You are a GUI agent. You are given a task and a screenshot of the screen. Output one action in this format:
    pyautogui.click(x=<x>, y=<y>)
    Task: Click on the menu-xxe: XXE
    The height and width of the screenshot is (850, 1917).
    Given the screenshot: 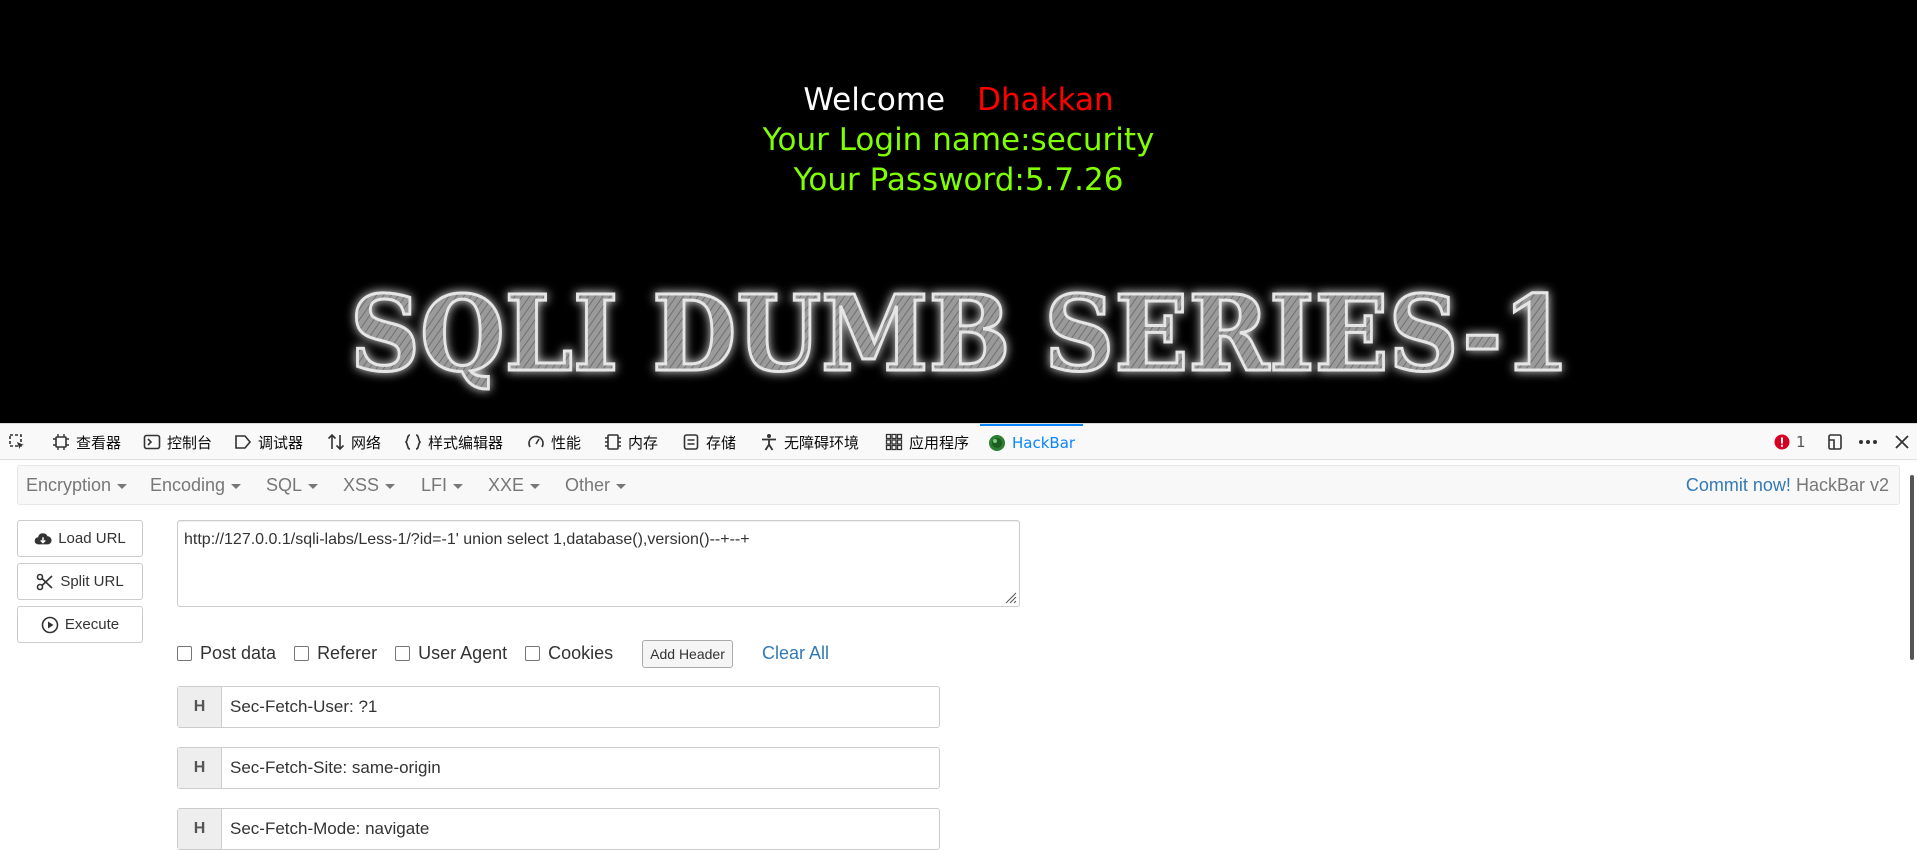 What is the action you would take?
    pyautogui.click(x=514, y=485)
    